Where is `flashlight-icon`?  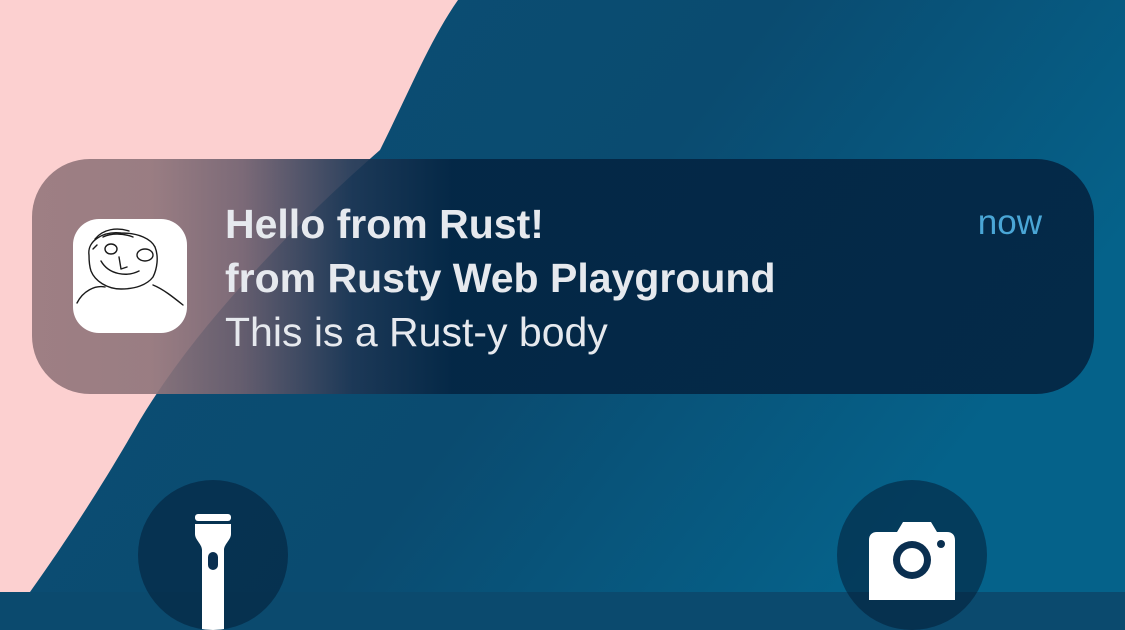 flashlight-icon is located at coordinates (213, 572).